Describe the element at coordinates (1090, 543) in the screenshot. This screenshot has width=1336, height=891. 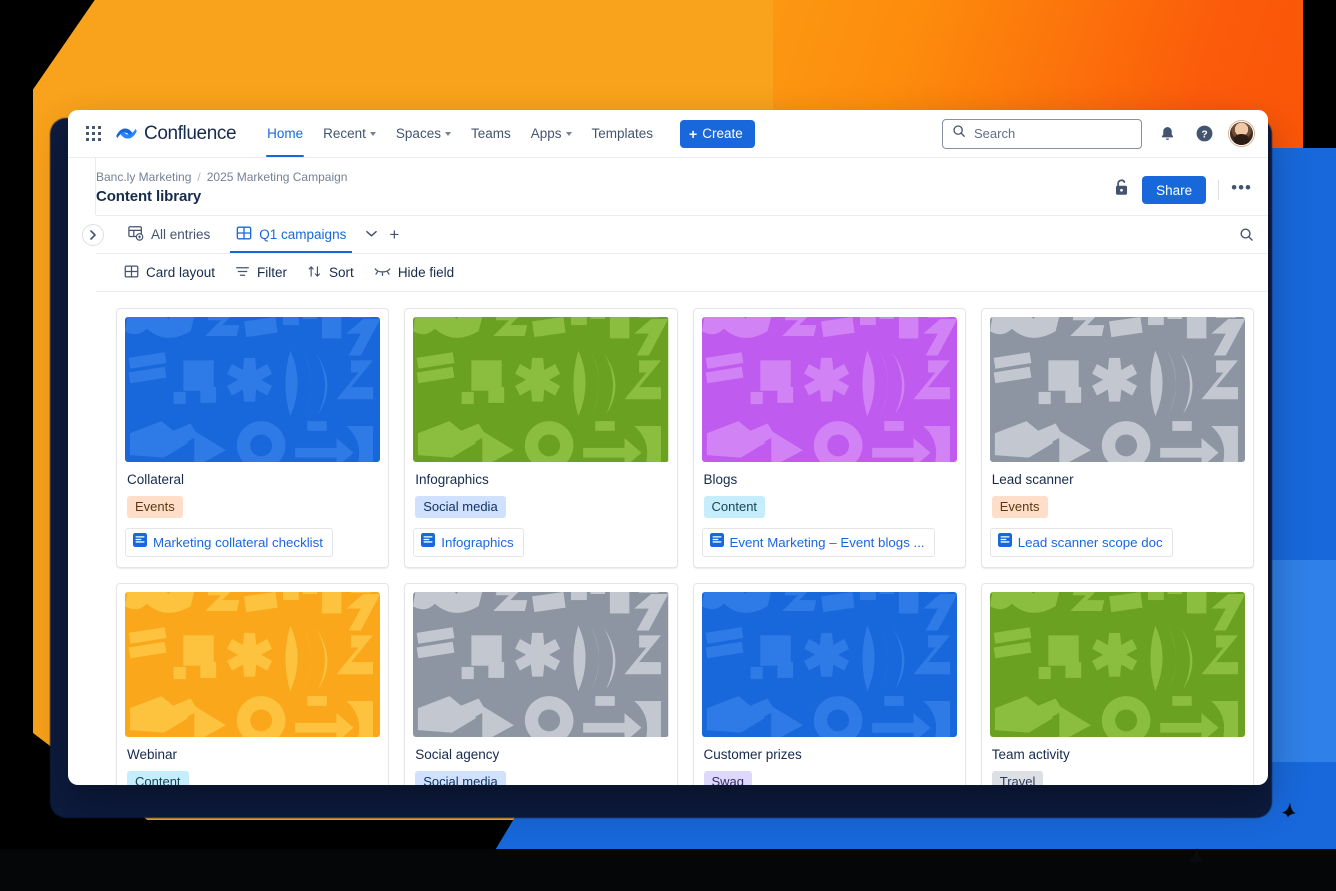
I see `card-document-link-label: Lead scanner scope doc` at that location.